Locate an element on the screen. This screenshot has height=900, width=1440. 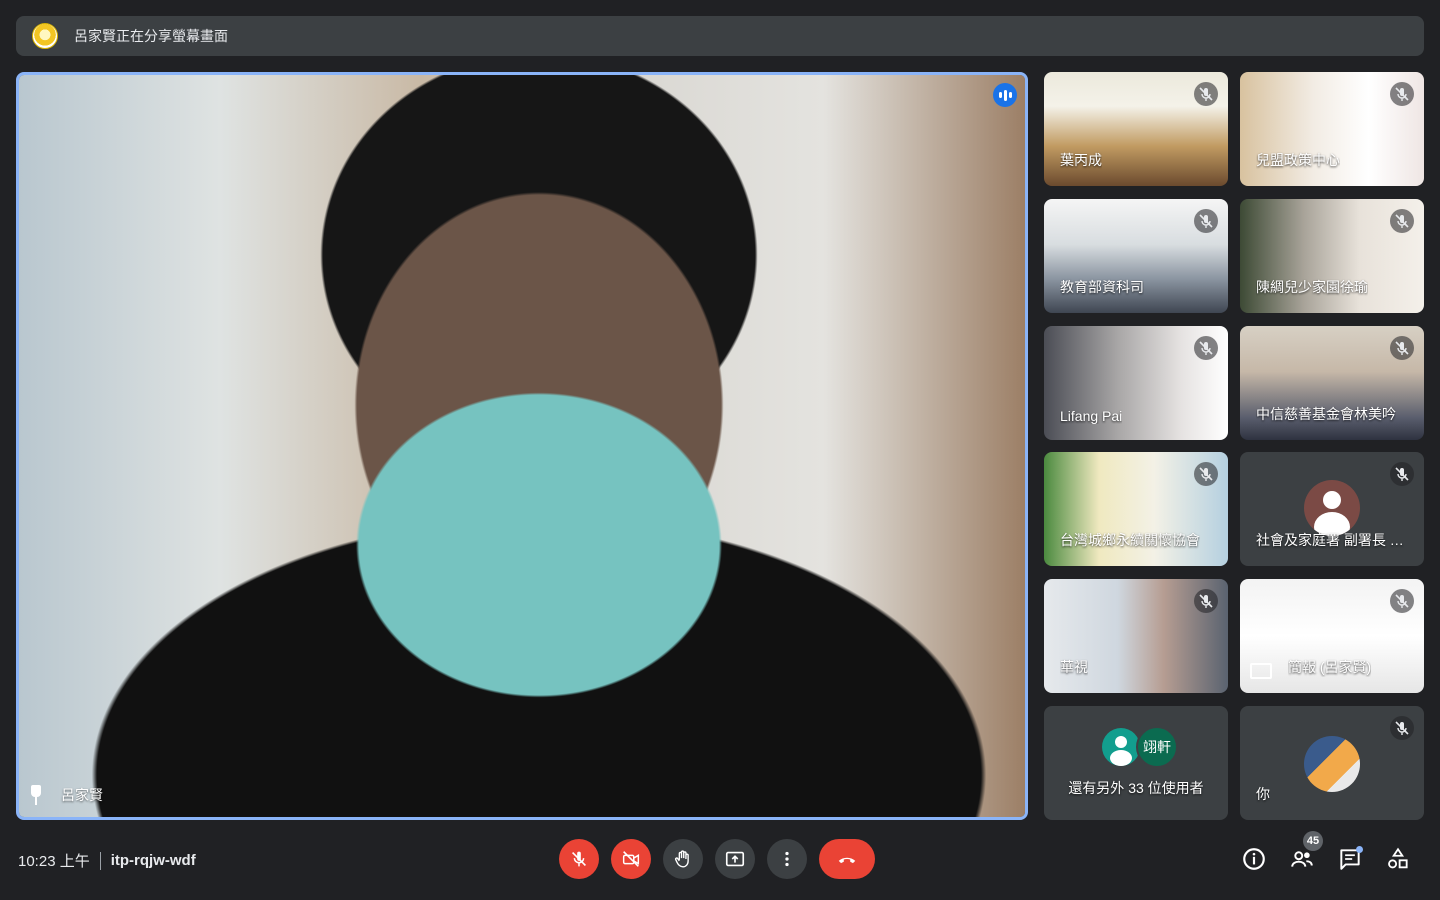
activities-icon is located at coordinates (1398, 858).